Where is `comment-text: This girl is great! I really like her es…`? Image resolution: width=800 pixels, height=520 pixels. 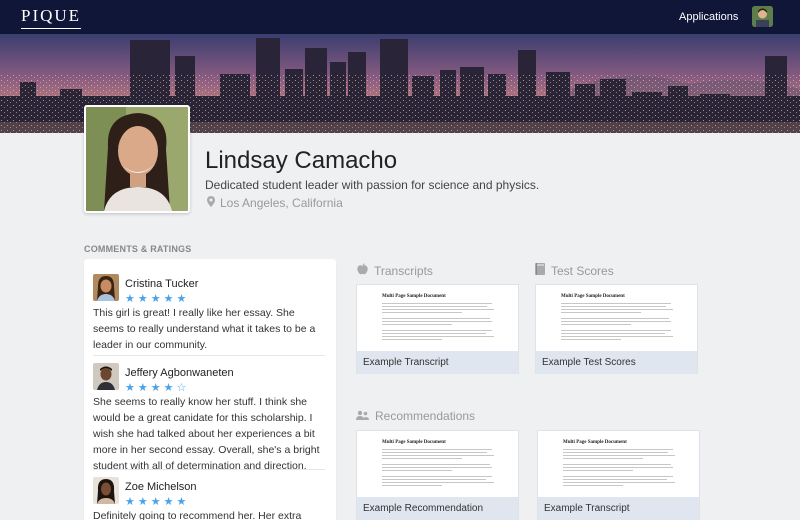
comment-text: This girl is great! I really like her es… is located at coordinates (204, 329).